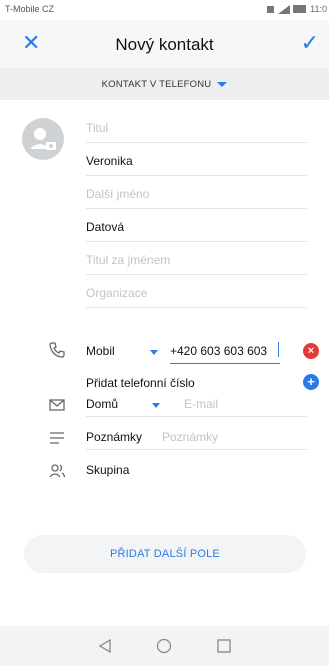  What do you see at coordinates (164, 10) in the screenshot?
I see `status-bar: T-Mobile CZ 11:0` at bounding box center [164, 10].